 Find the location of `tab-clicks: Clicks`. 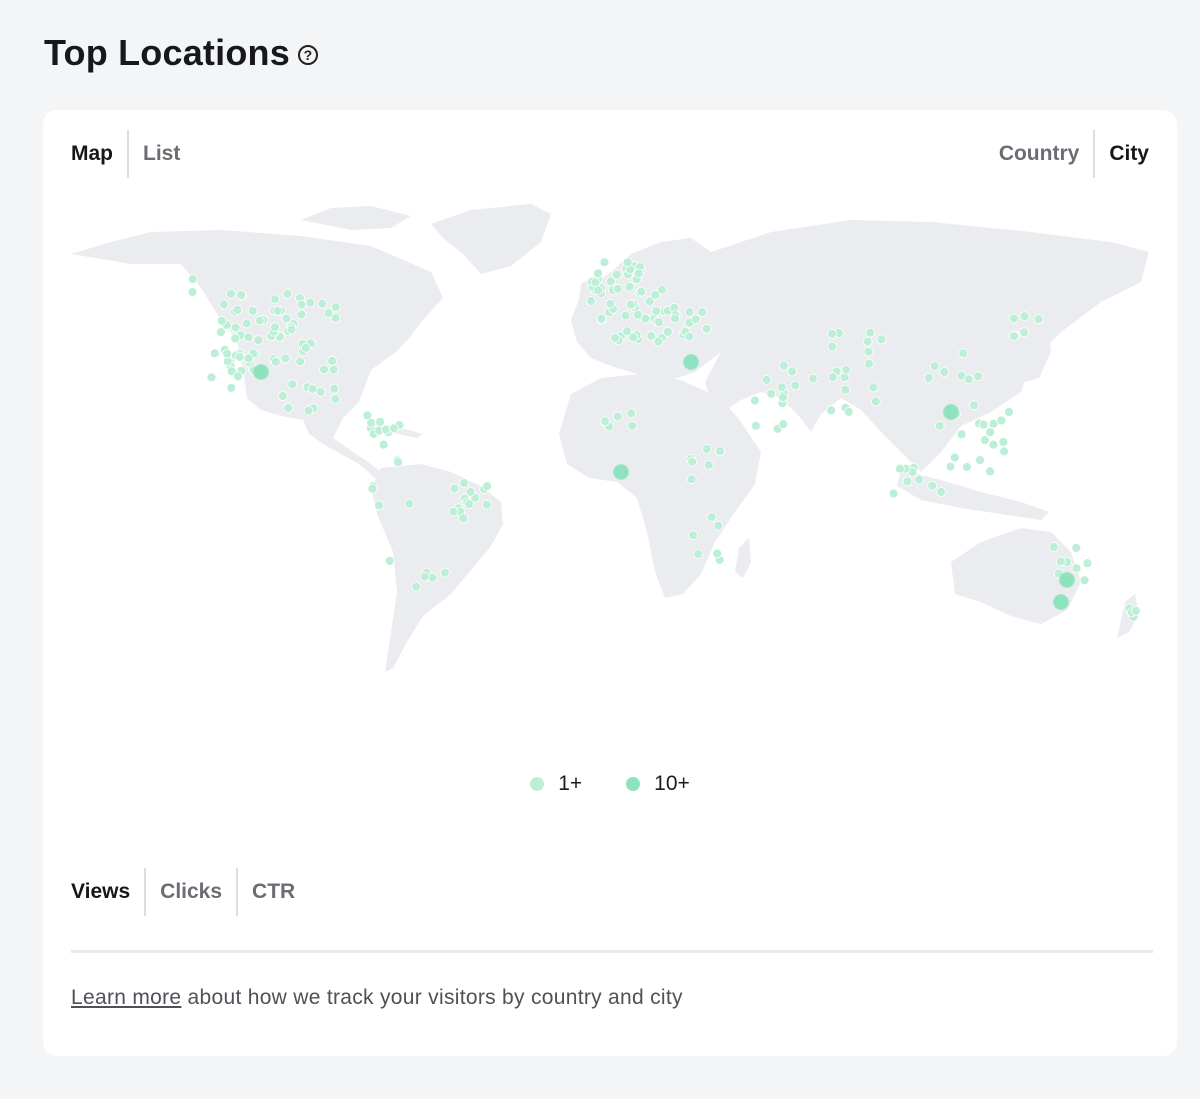

tab-clicks: Clicks is located at coordinates (190, 892).